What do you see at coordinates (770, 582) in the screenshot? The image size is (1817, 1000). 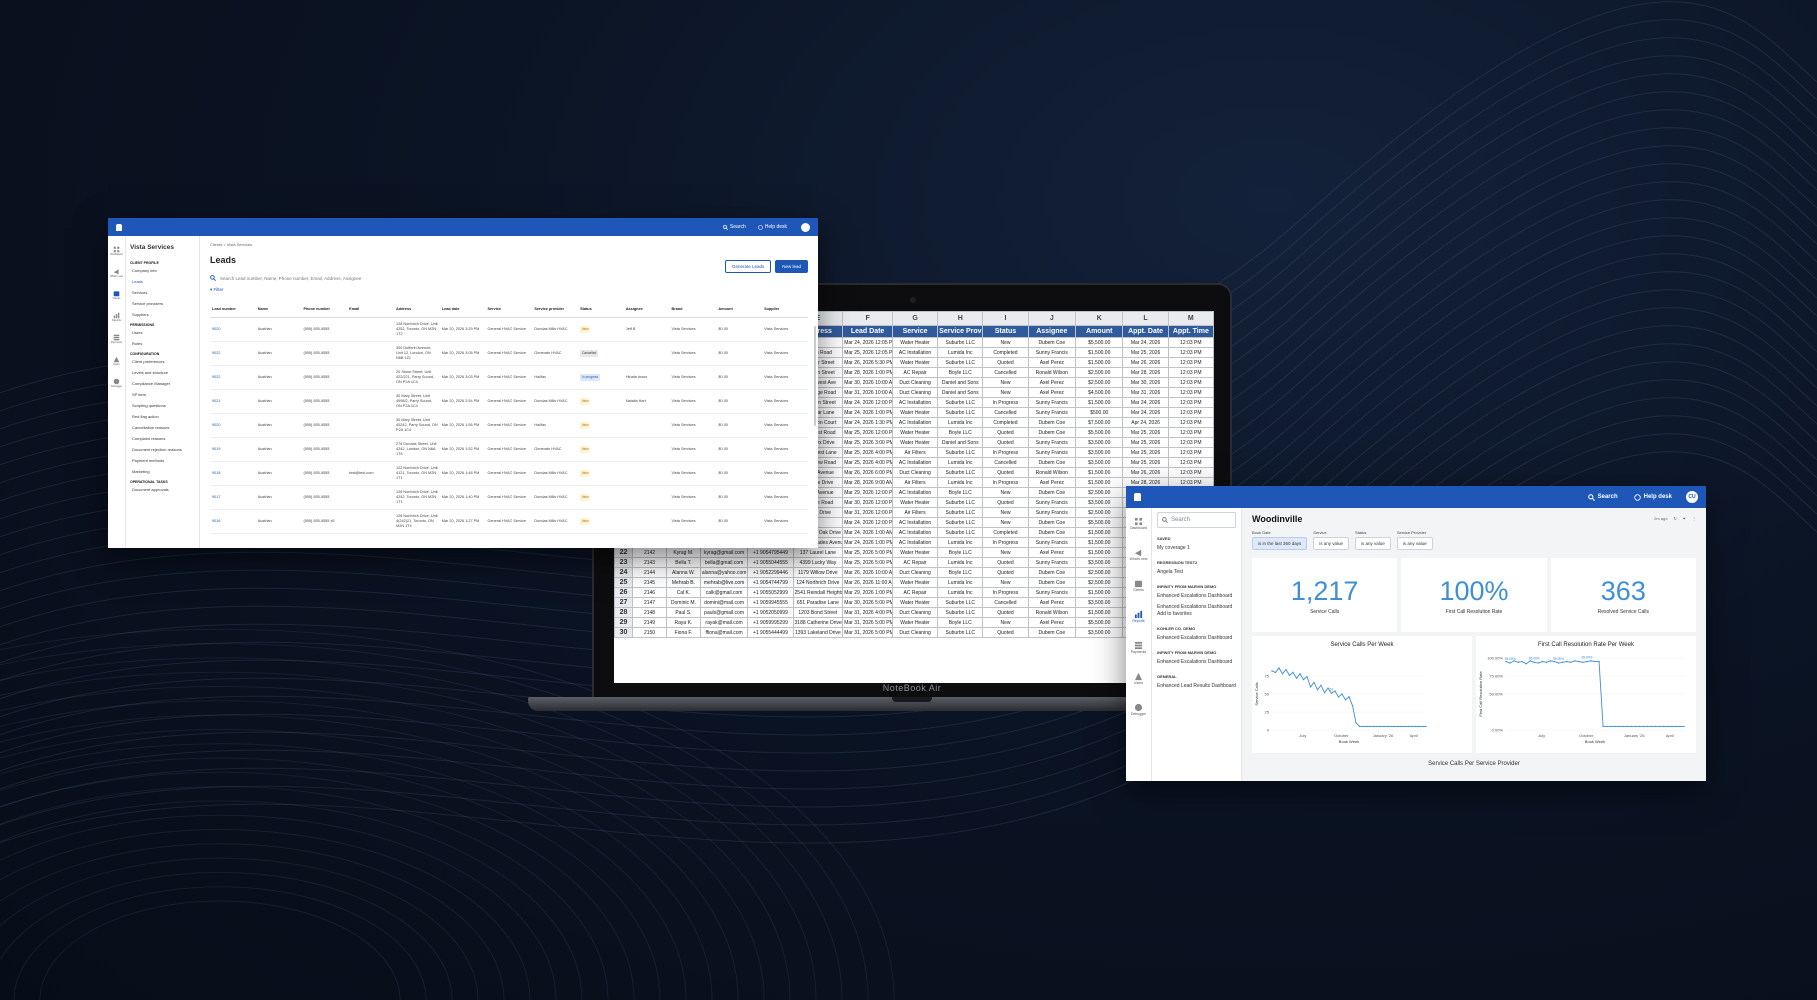 I see `cell: +1 9054744799` at bounding box center [770, 582].